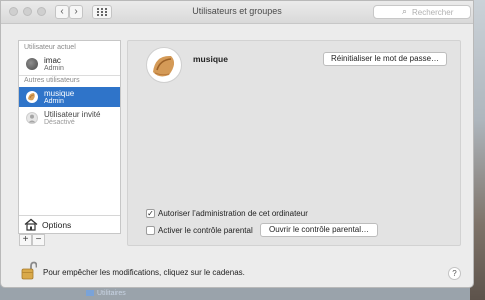 Image resolution: width=485 pixels, height=300 pixels. What do you see at coordinates (59, 122) in the screenshot?
I see `user-status: Désactivé` at bounding box center [59, 122].